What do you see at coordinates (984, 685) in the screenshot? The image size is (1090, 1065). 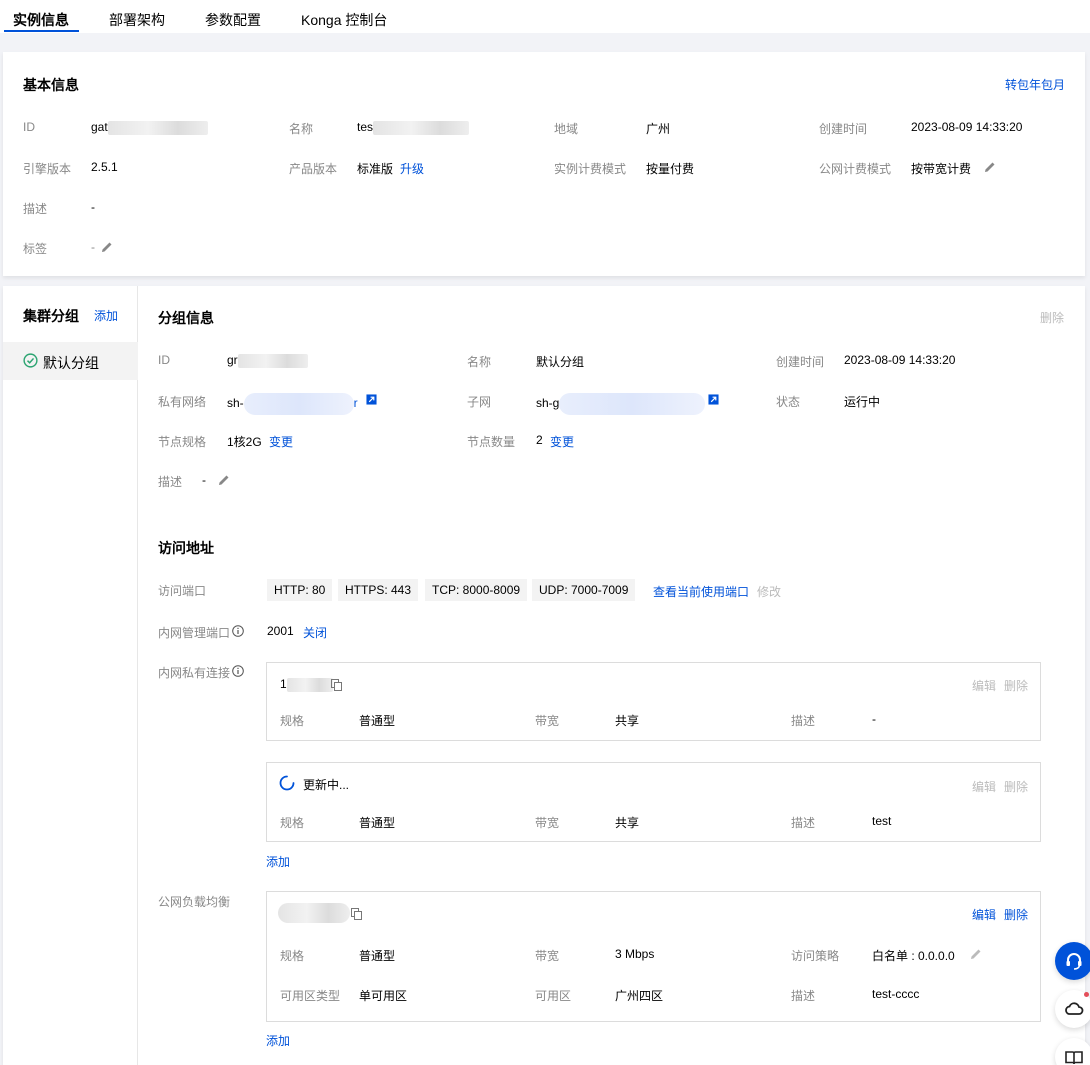 I see `edit-private-link-1: 编辑` at bounding box center [984, 685].